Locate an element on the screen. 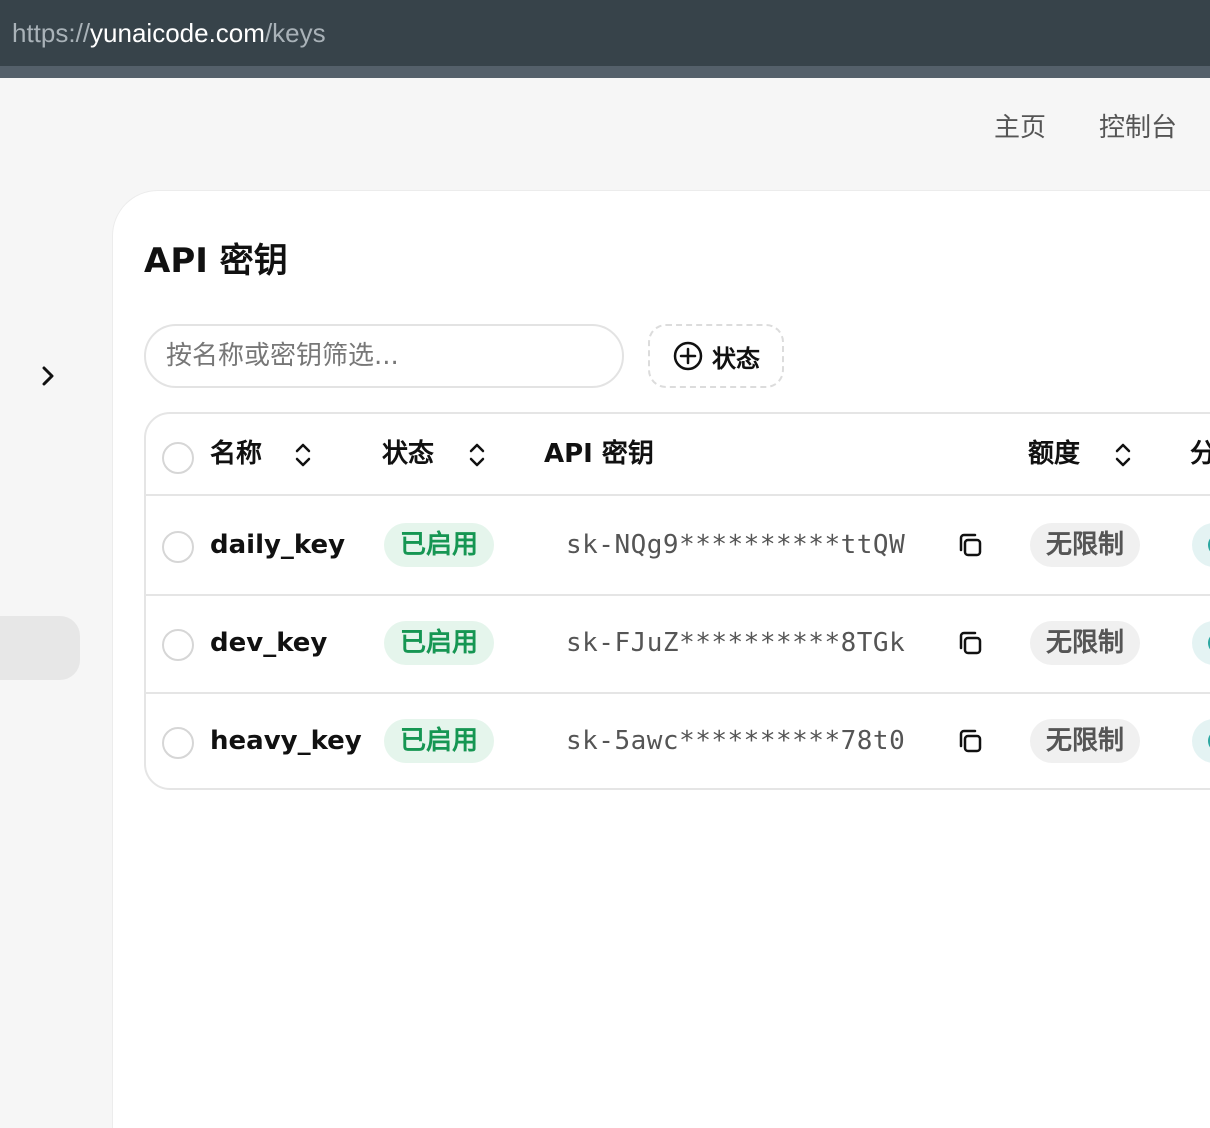  chevron-right-icon is located at coordinates (48, 376).